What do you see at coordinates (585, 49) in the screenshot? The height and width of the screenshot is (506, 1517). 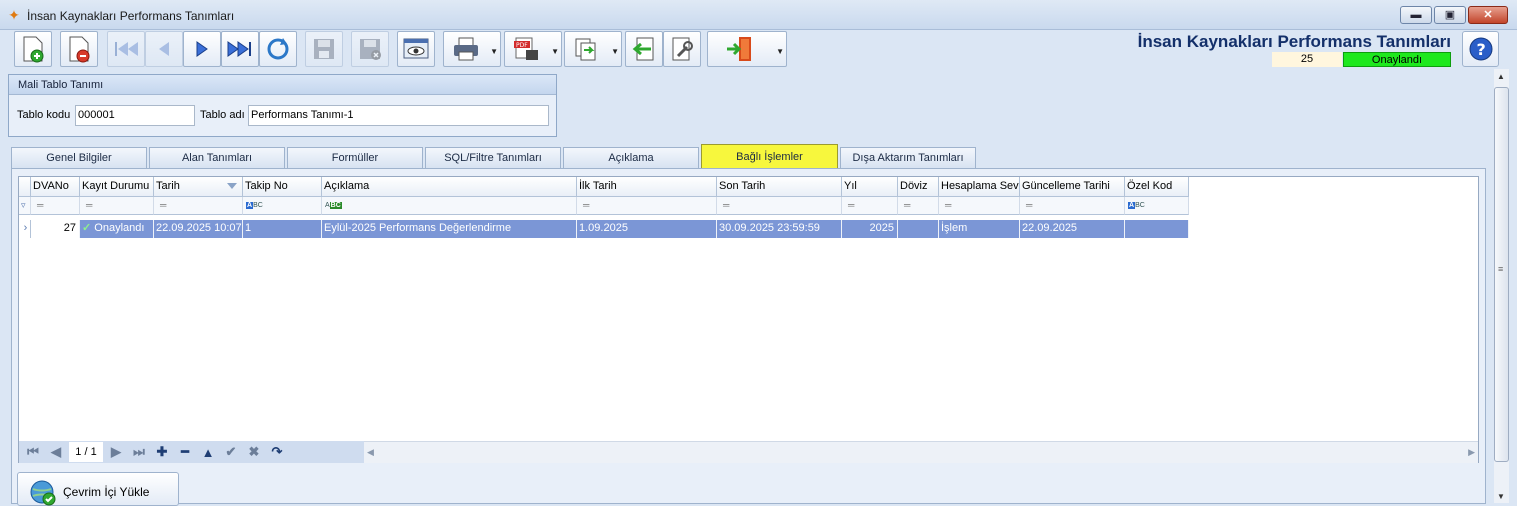 I see `transfer-icon` at bounding box center [585, 49].